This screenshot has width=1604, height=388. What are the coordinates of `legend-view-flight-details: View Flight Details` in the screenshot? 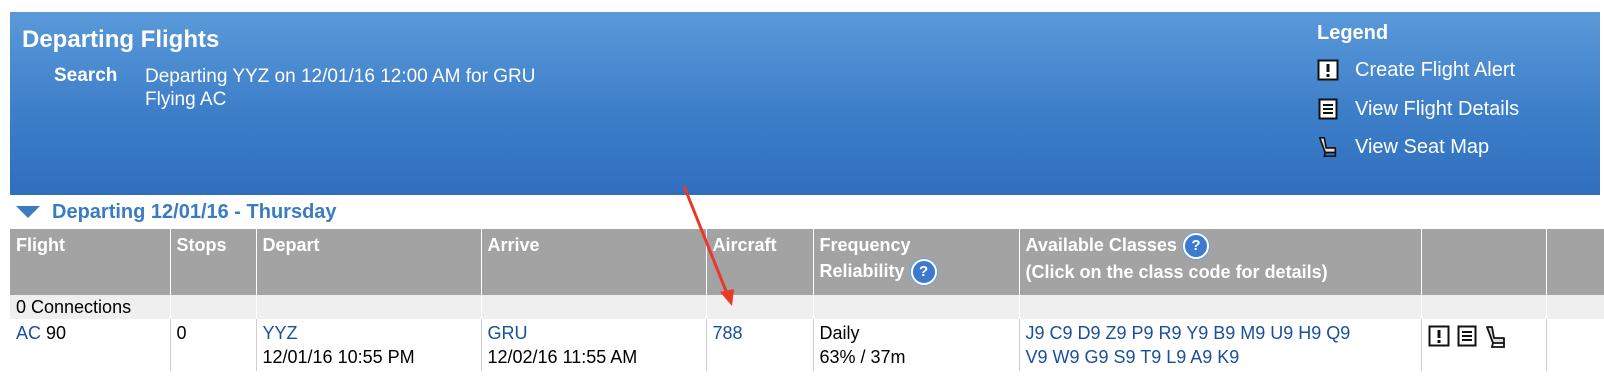 It's located at (1418, 109).